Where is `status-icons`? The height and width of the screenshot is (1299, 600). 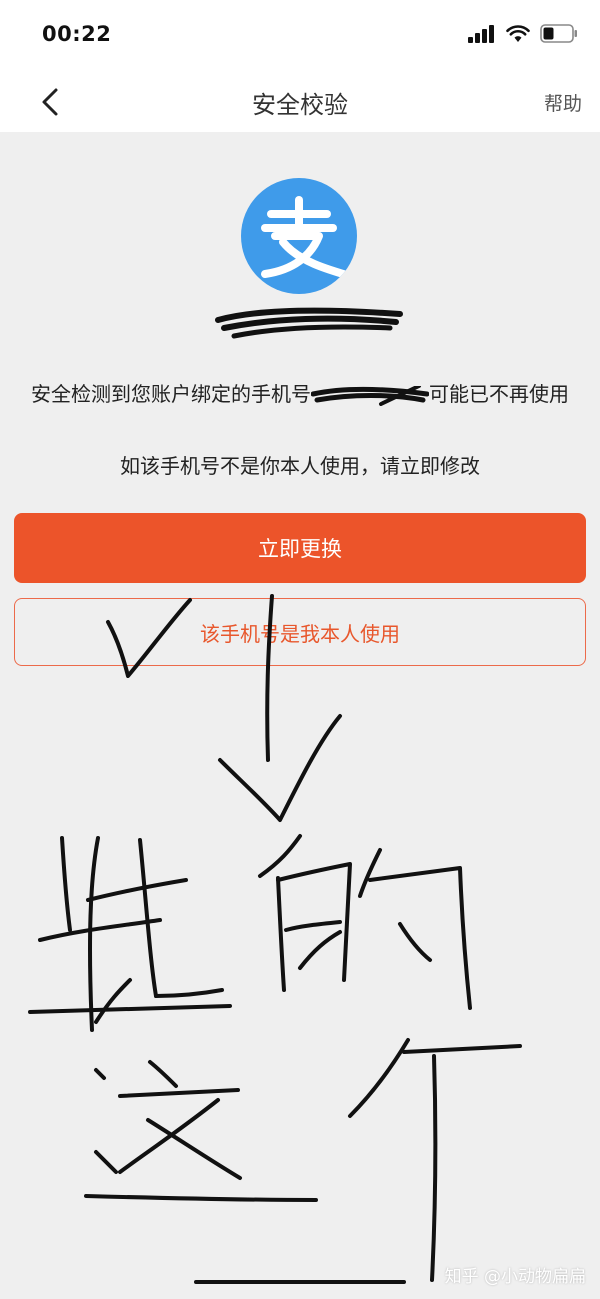
status-icons is located at coordinates (523, 33).